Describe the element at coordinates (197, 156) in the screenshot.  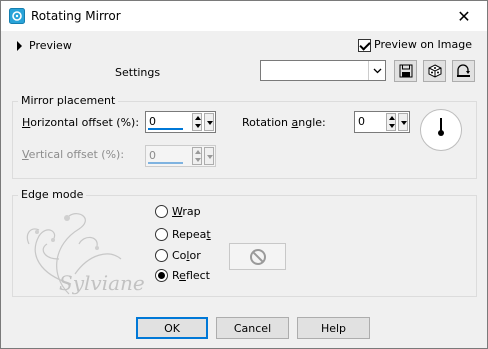
I see `vertical-offset-updown` at that location.